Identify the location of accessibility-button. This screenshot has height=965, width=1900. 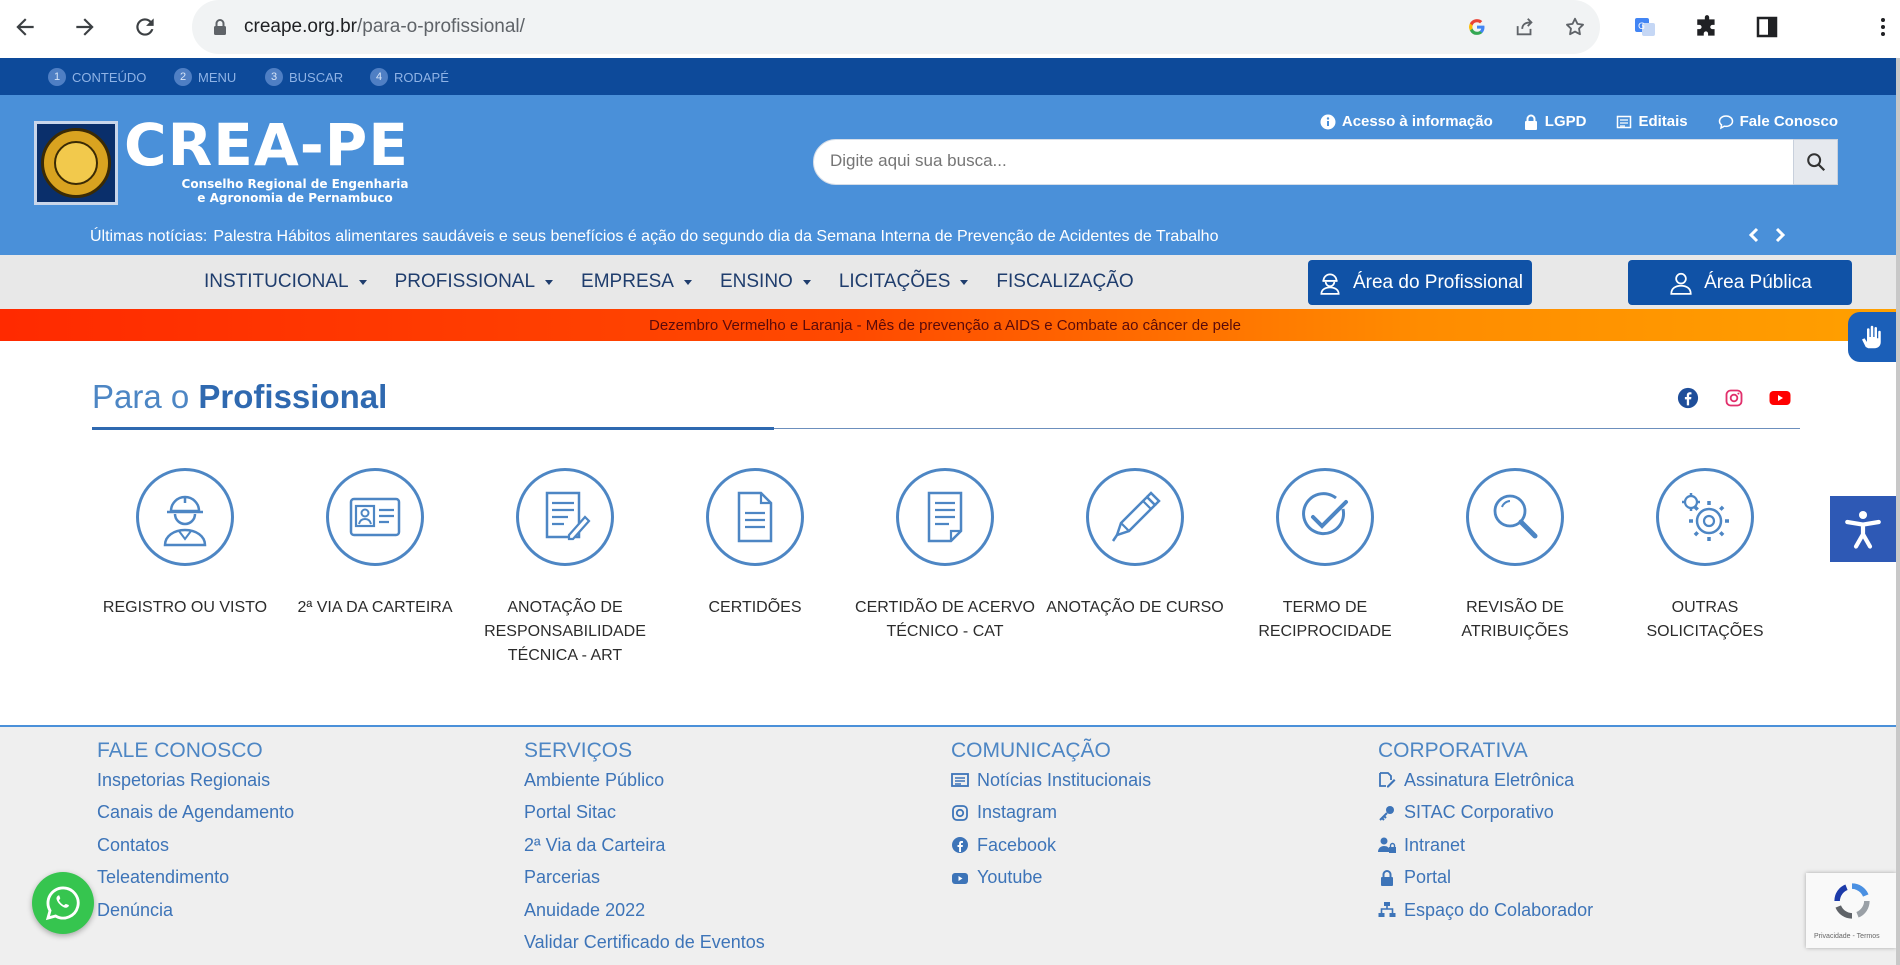
(1863, 529).